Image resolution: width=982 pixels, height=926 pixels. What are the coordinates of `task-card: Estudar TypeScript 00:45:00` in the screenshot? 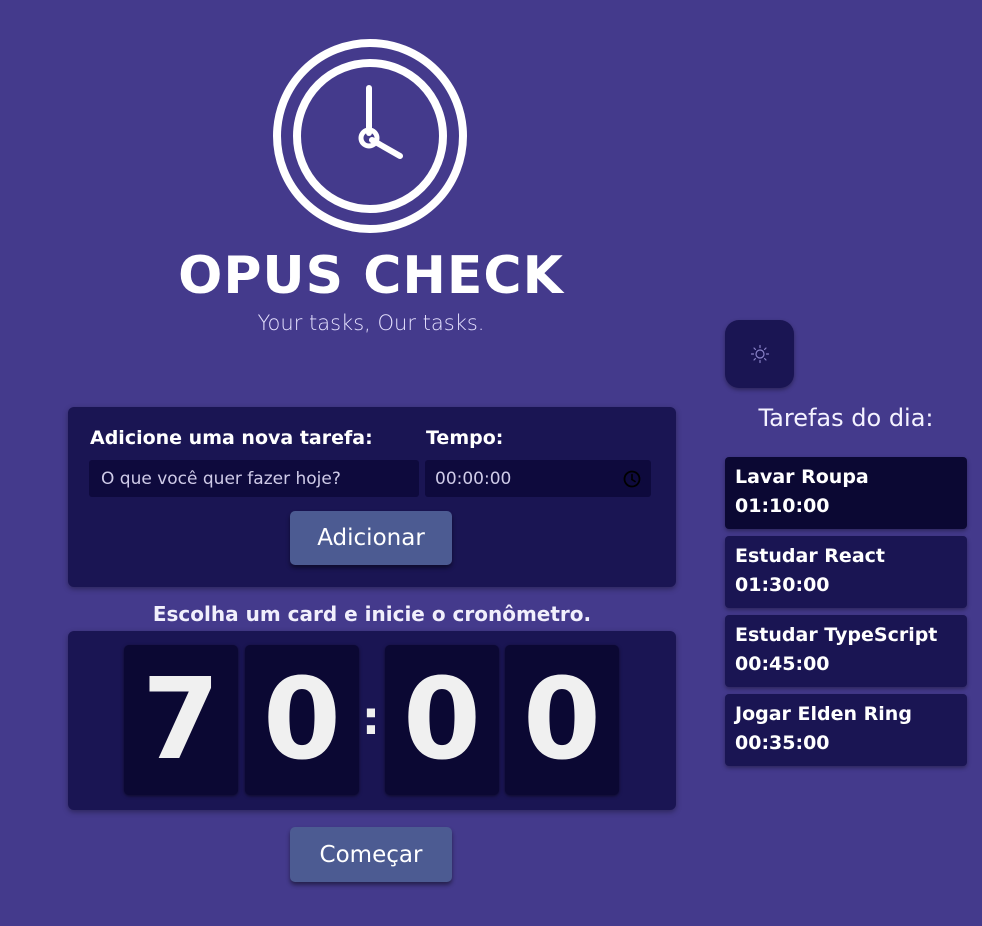 It's located at (846, 651).